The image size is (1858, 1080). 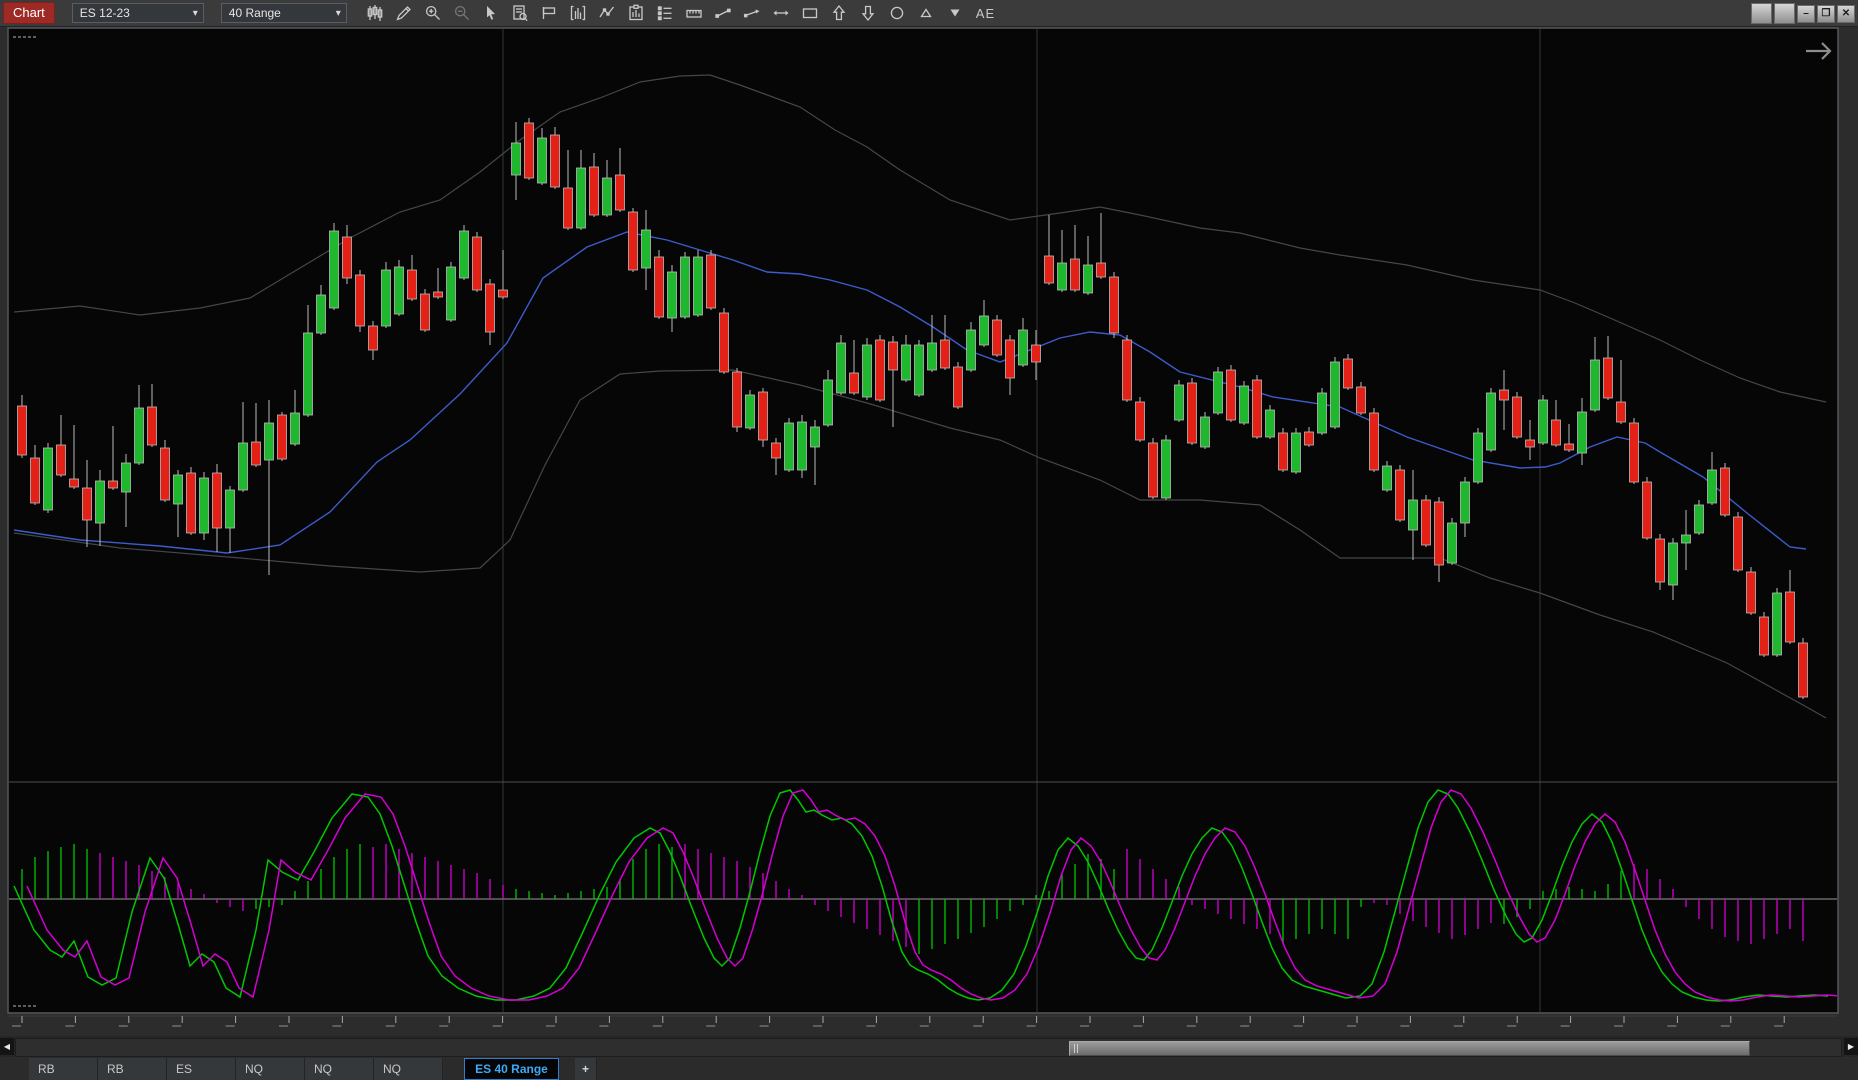 I want to click on horizontal-scrollbar: ◀ ▶, so click(x=929, y=1046).